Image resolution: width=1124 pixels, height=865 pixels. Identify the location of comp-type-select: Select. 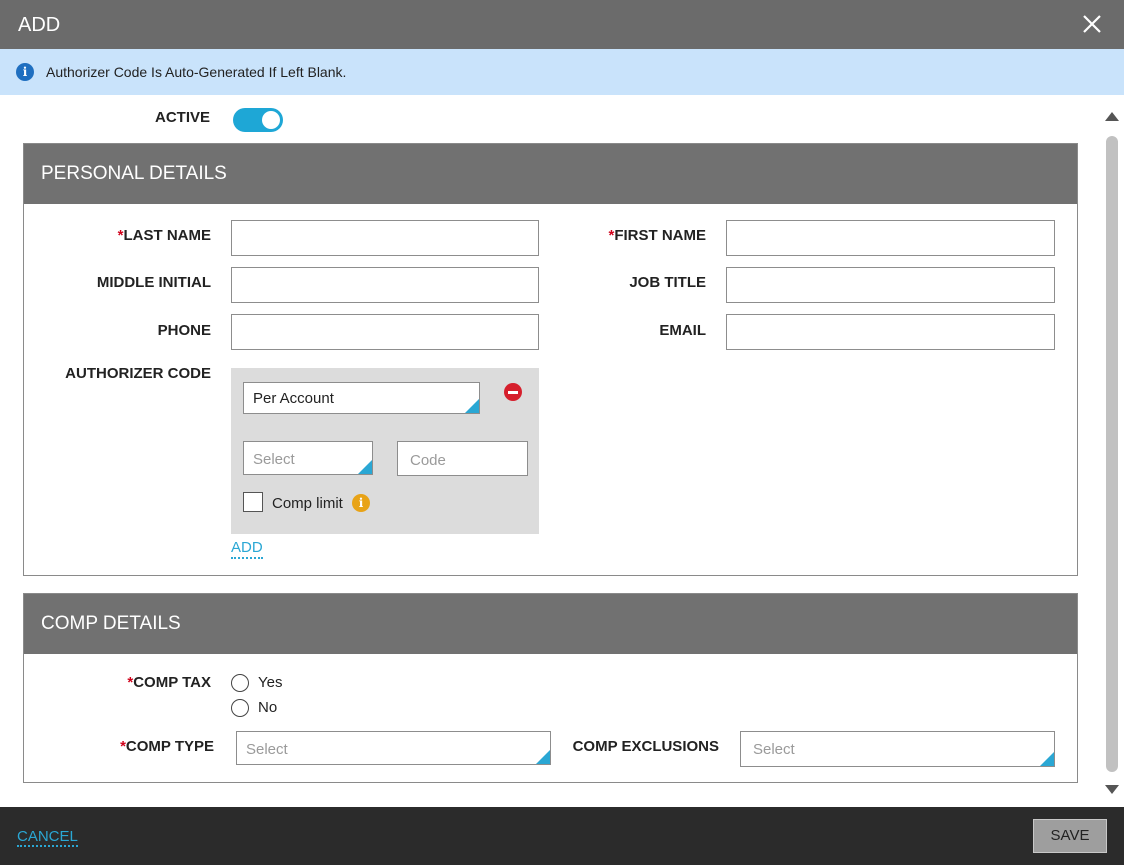
(393, 748).